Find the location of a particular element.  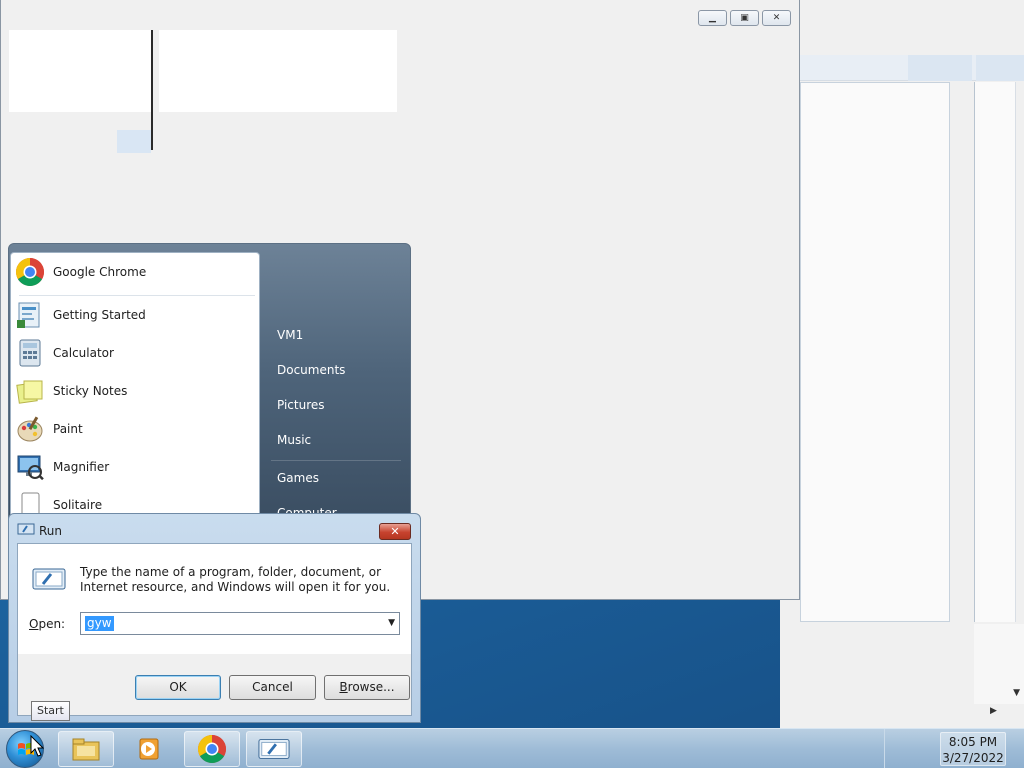

maximize-button: ▣ is located at coordinates (744, 18).